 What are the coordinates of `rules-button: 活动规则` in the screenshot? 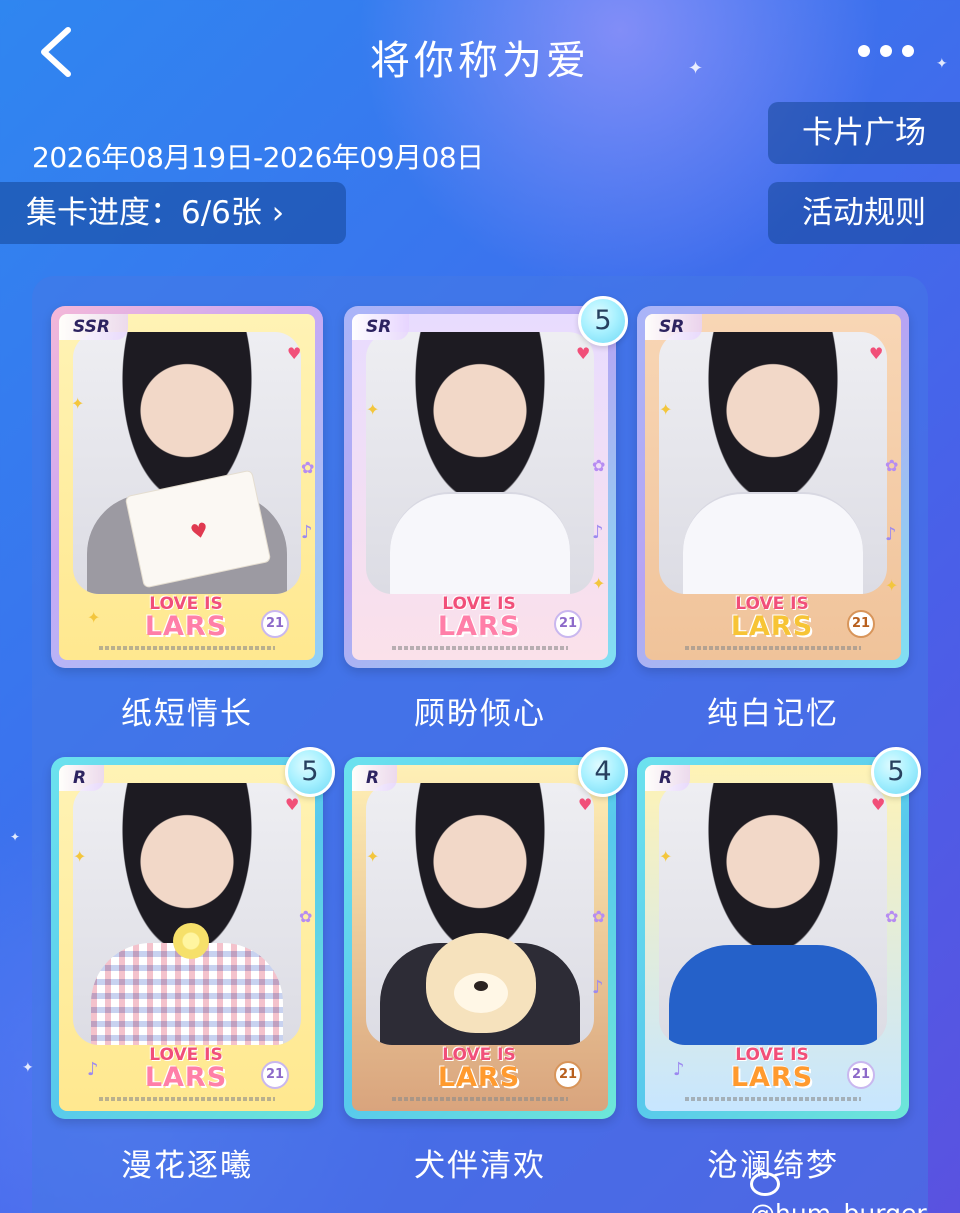 It's located at (864, 213).